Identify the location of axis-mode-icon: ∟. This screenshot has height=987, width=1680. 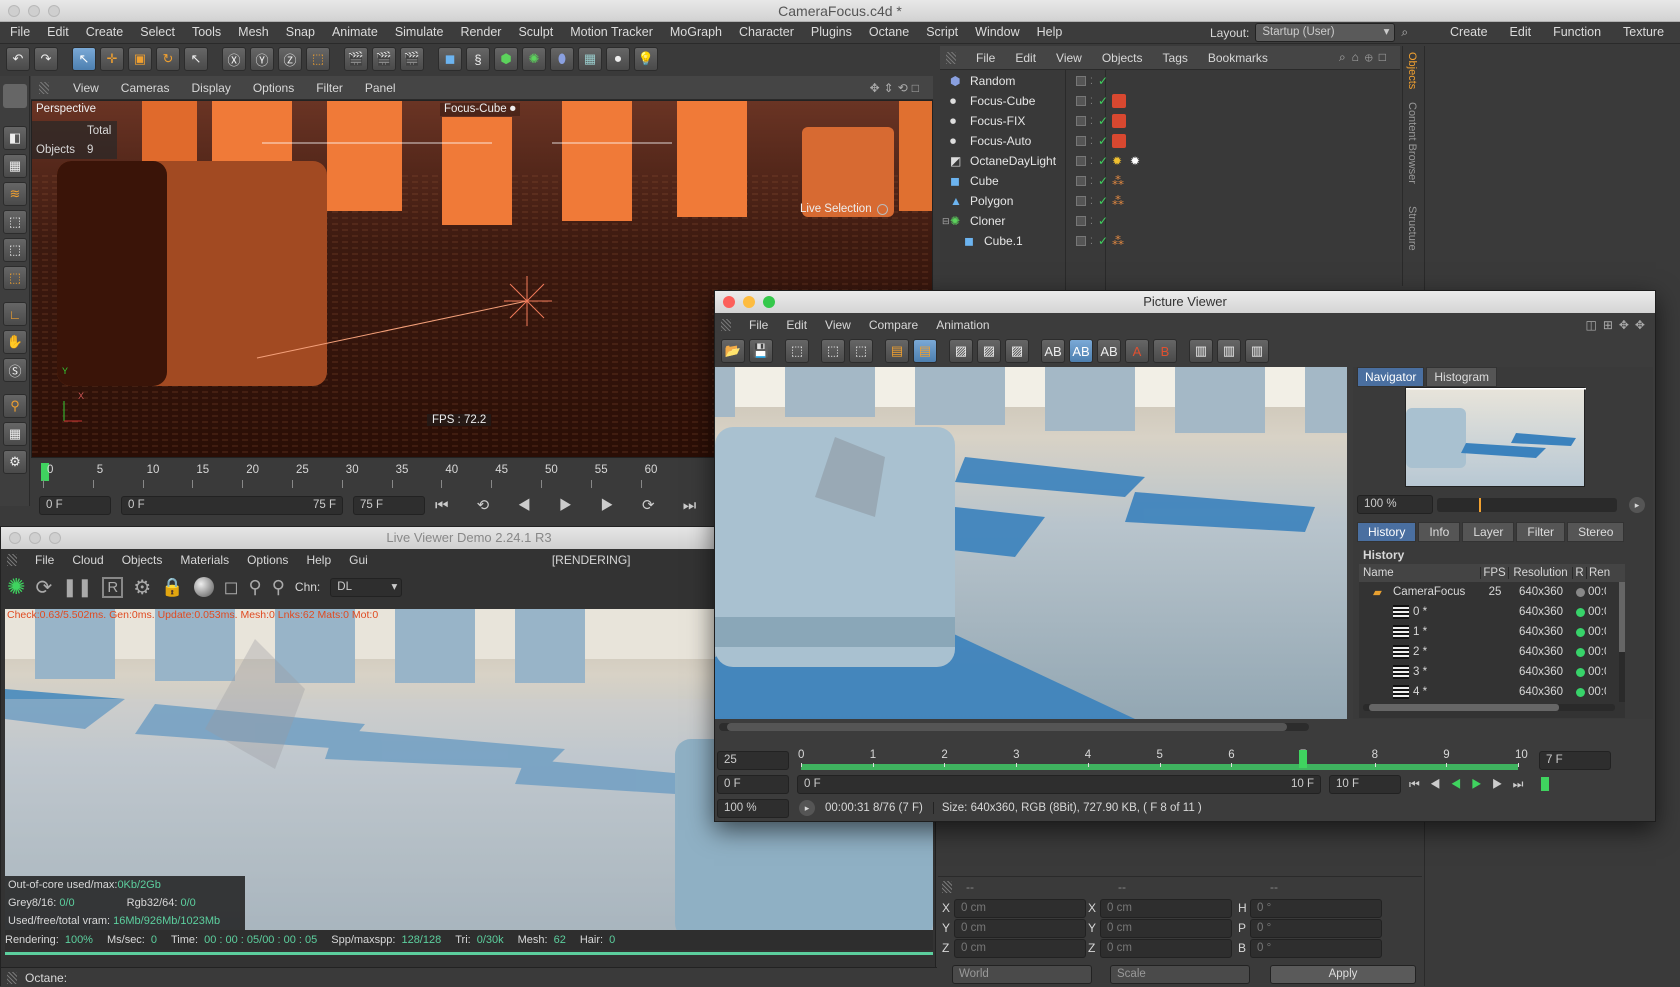
(15, 314).